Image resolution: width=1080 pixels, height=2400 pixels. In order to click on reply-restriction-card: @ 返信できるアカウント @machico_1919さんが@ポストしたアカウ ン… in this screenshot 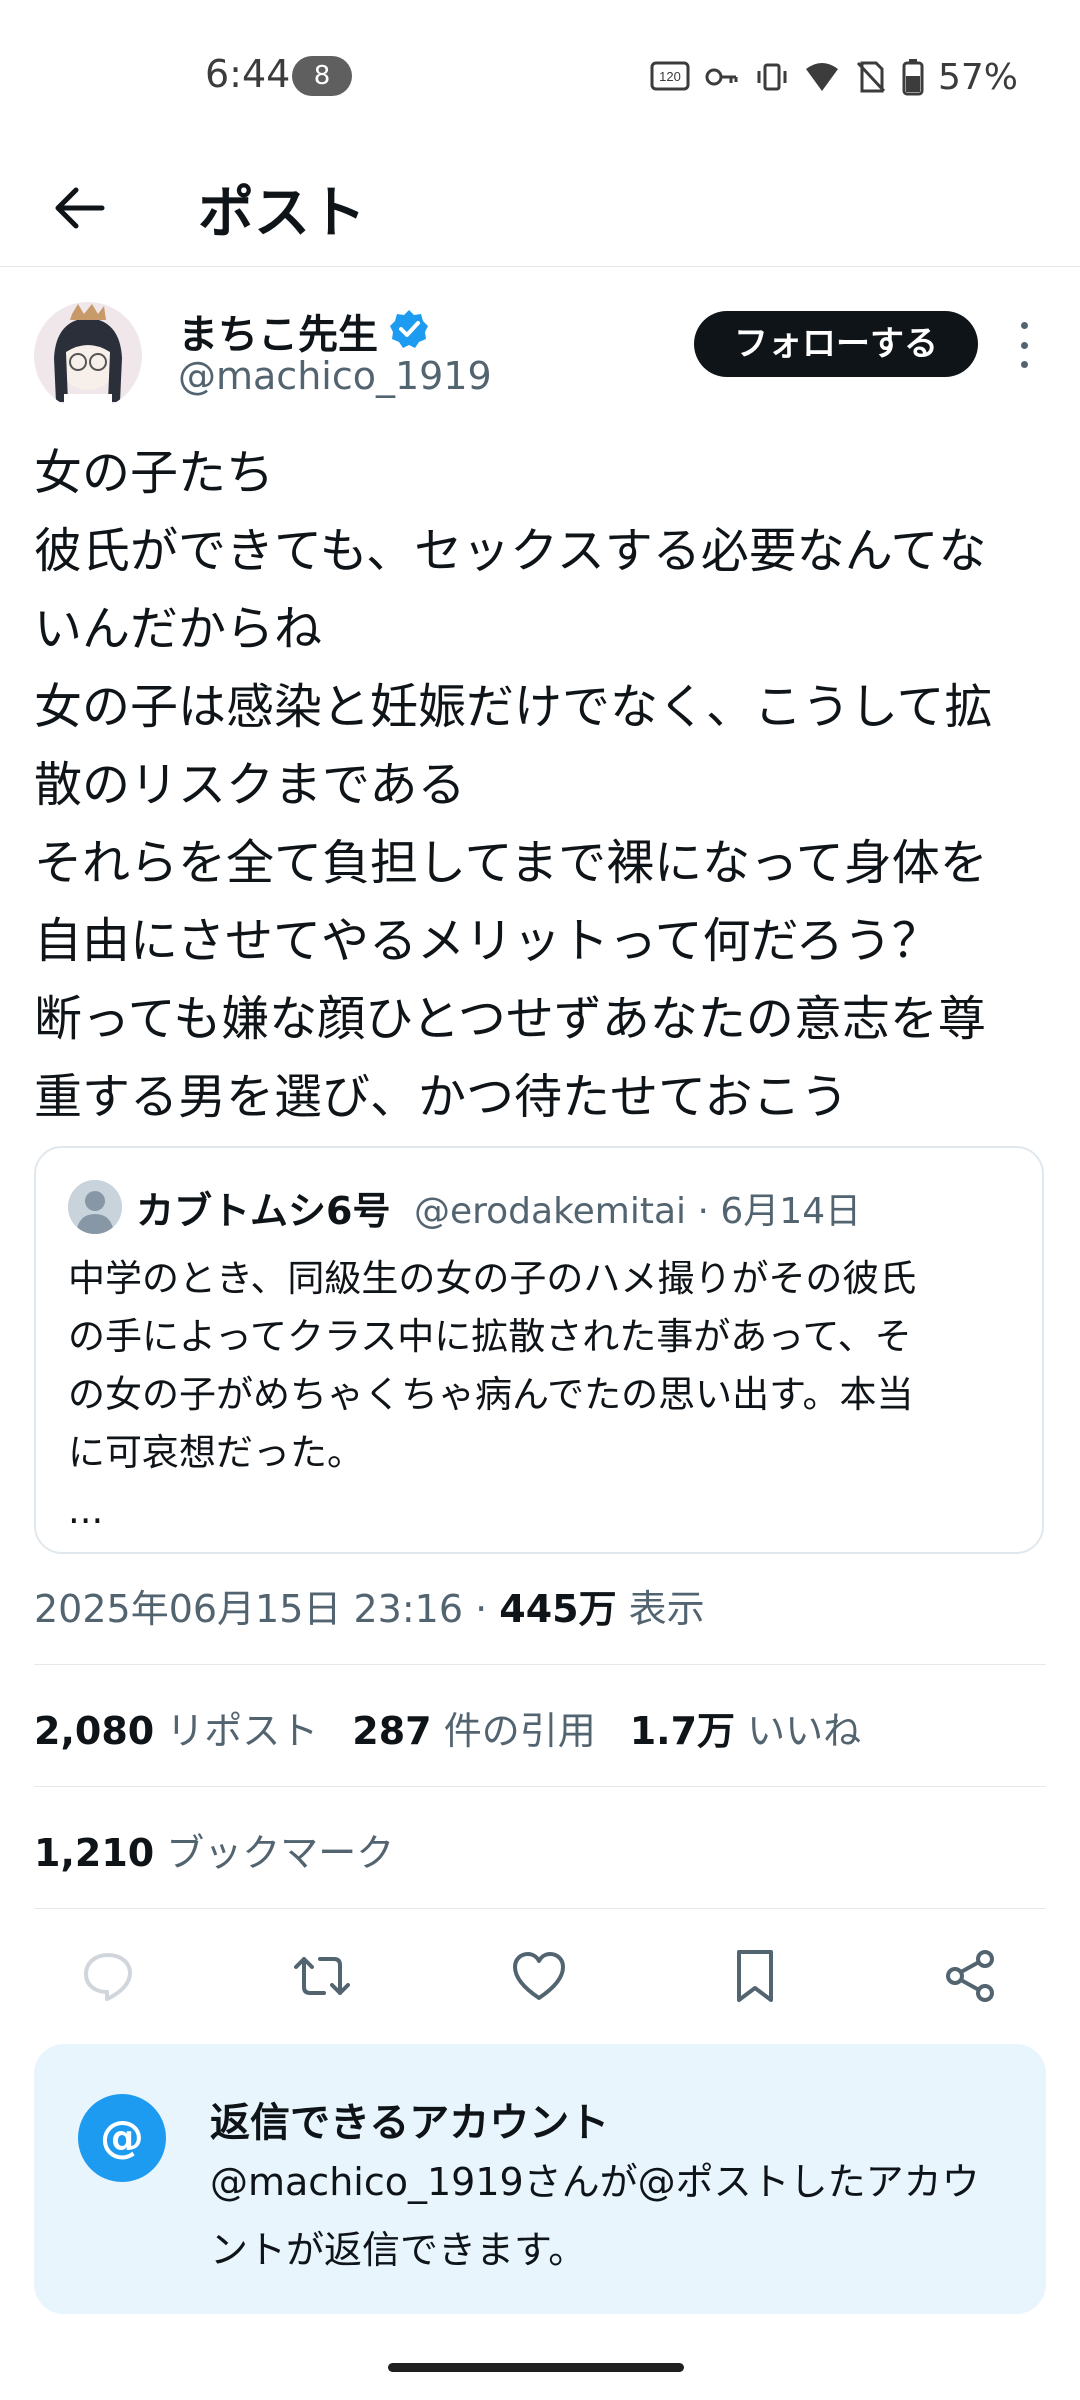, I will do `click(540, 2179)`.